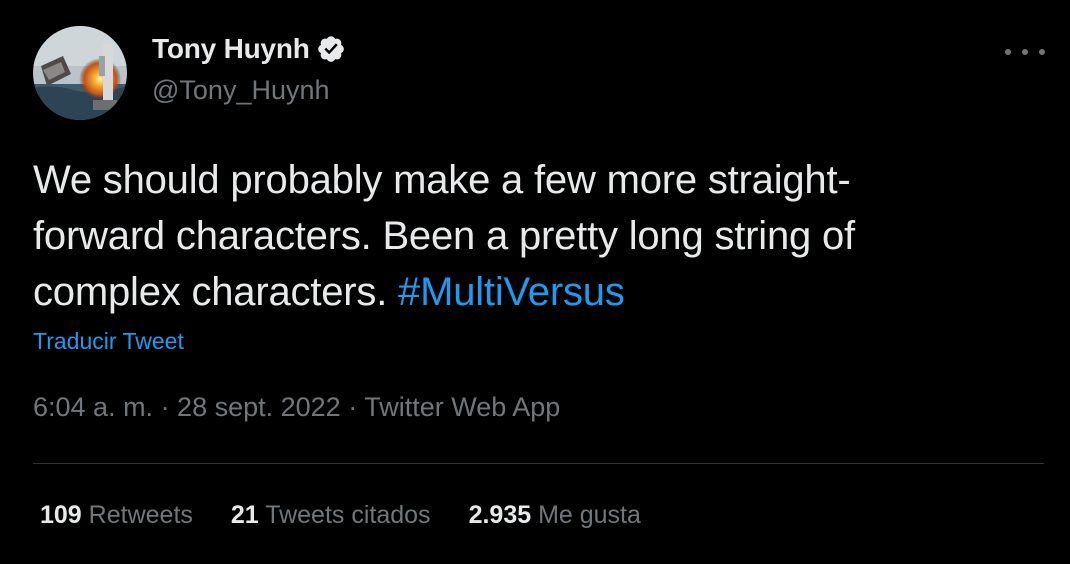 Image resolution: width=1070 pixels, height=564 pixels. I want to click on author-handle: @Tony_Huynh, so click(241, 90).